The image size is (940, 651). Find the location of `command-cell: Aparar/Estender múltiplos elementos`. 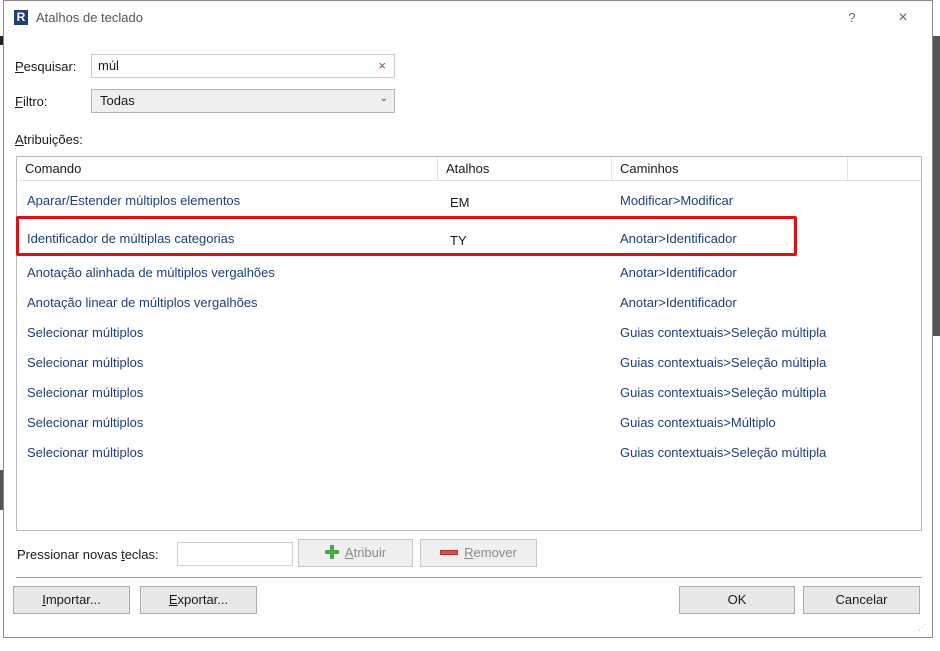

command-cell: Aparar/Estender múltiplos elementos is located at coordinates (134, 200).